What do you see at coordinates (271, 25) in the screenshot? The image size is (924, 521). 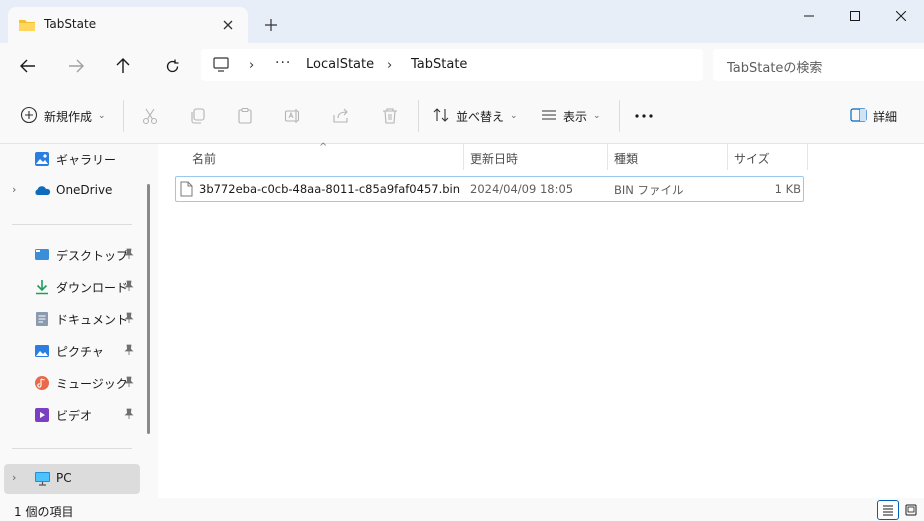 I see `new-tab-icon` at bounding box center [271, 25].